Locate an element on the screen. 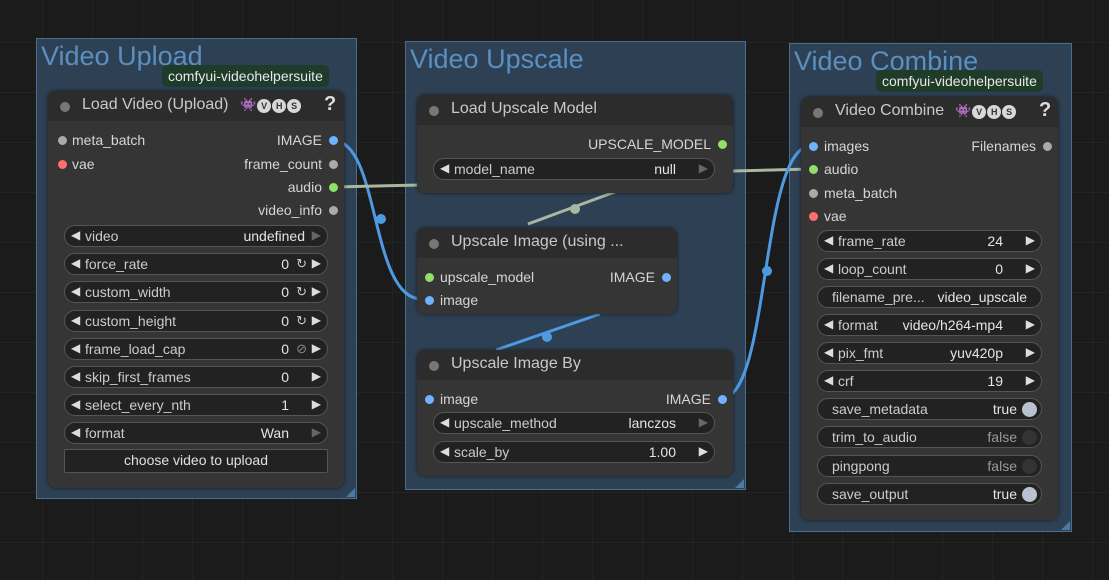 The image size is (1109, 580). link-image-to-upscale-by is located at coordinates (548, 332).